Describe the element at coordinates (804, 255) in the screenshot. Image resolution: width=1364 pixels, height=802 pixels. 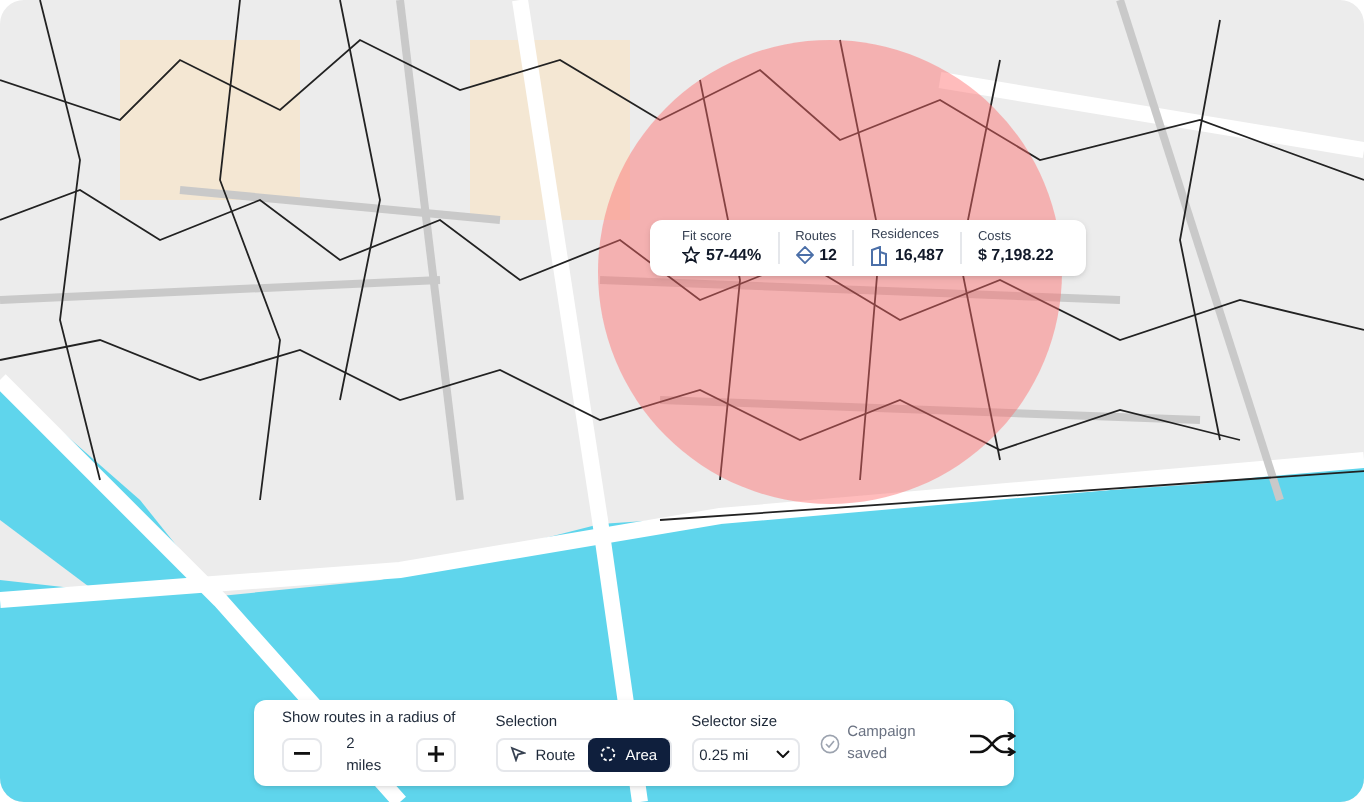
I see `route-icon` at that location.